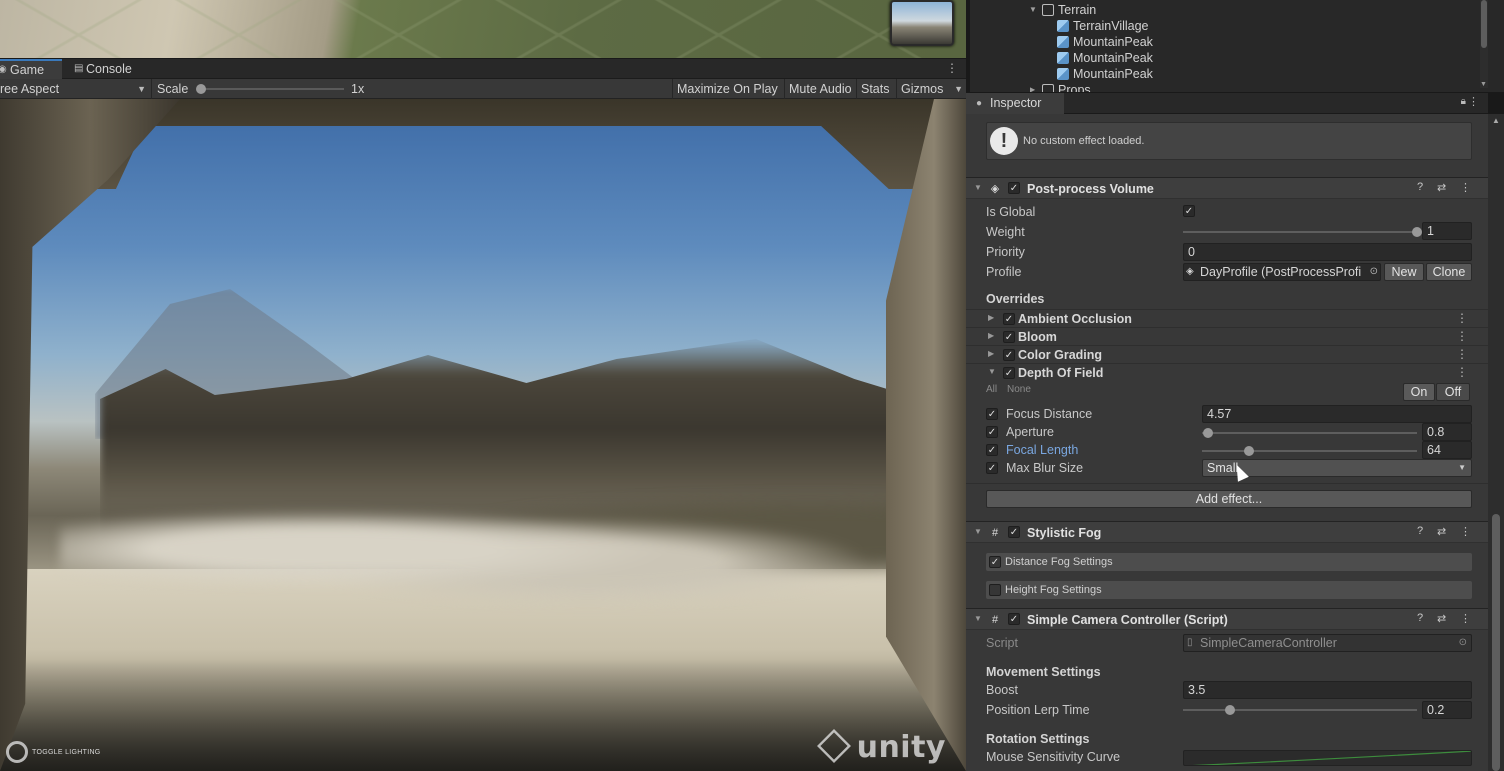  What do you see at coordinates (141, 89) in the screenshot?
I see `dropdown-caret-icon: ▼` at bounding box center [141, 89].